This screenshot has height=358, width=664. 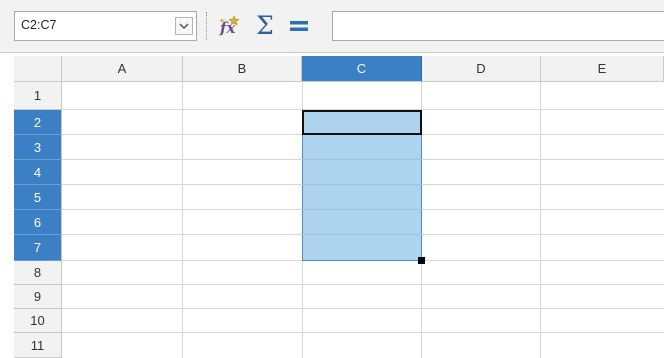 What do you see at coordinates (481, 69) in the screenshot?
I see `column-header-d: D` at bounding box center [481, 69].